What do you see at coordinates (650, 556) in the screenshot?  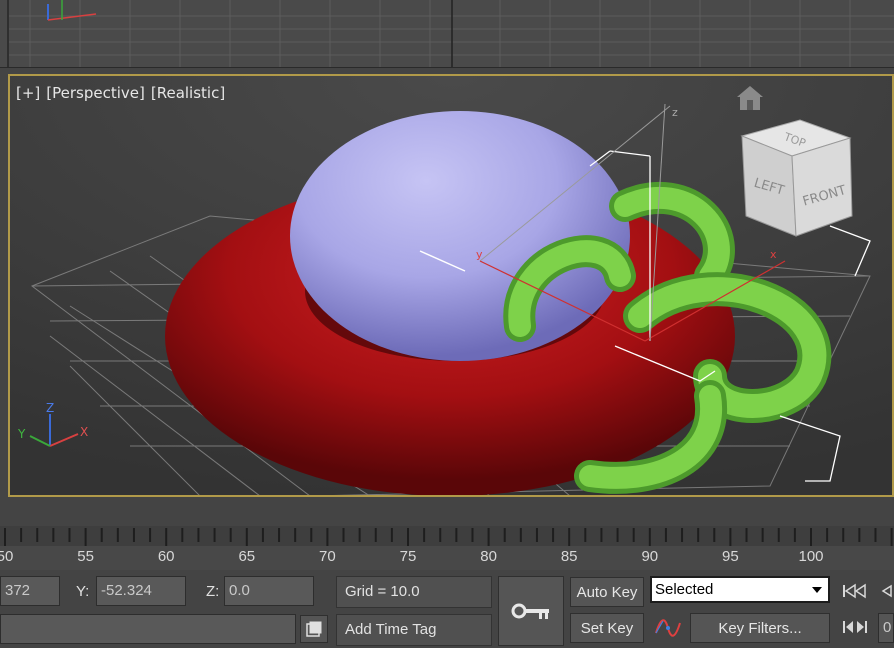 I see `timeline-tick-label: 90` at bounding box center [650, 556].